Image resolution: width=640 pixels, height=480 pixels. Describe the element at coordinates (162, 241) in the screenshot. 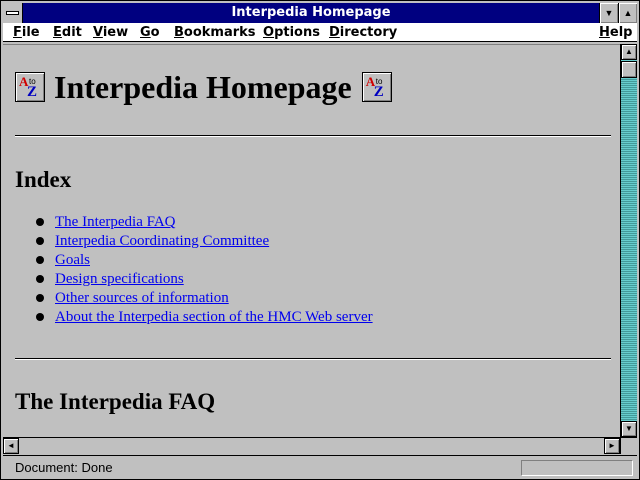

I see `link-coordinating-committee: Interpedia Coordinating Committee` at that location.